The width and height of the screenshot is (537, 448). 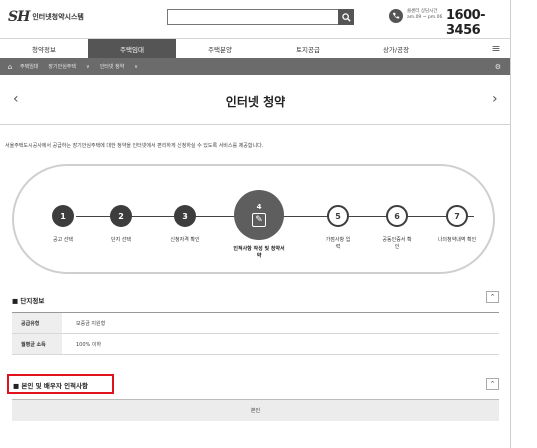 I want to click on logo-name: 인터넷청약시스템, so click(x=58, y=17).